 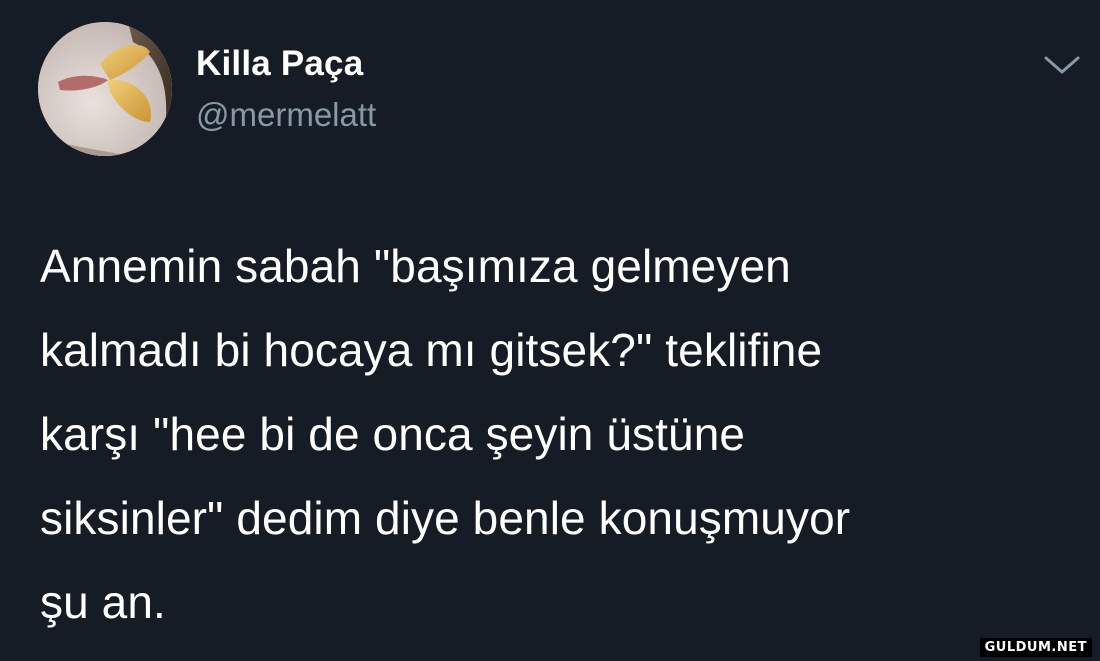 I want to click on author-display-name: Killa Paça, so click(x=279, y=64).